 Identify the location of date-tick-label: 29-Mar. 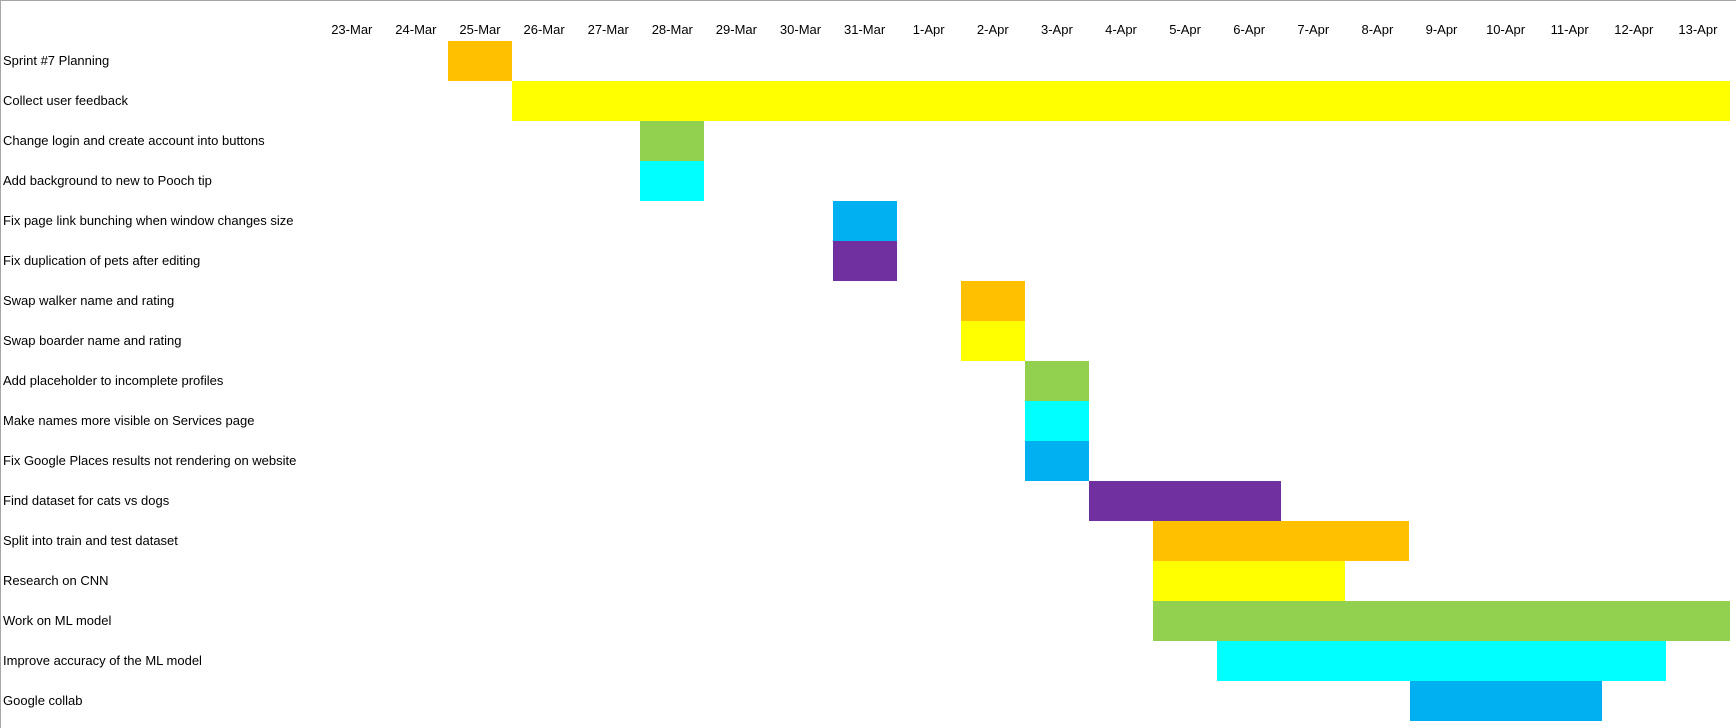
(736, 29).